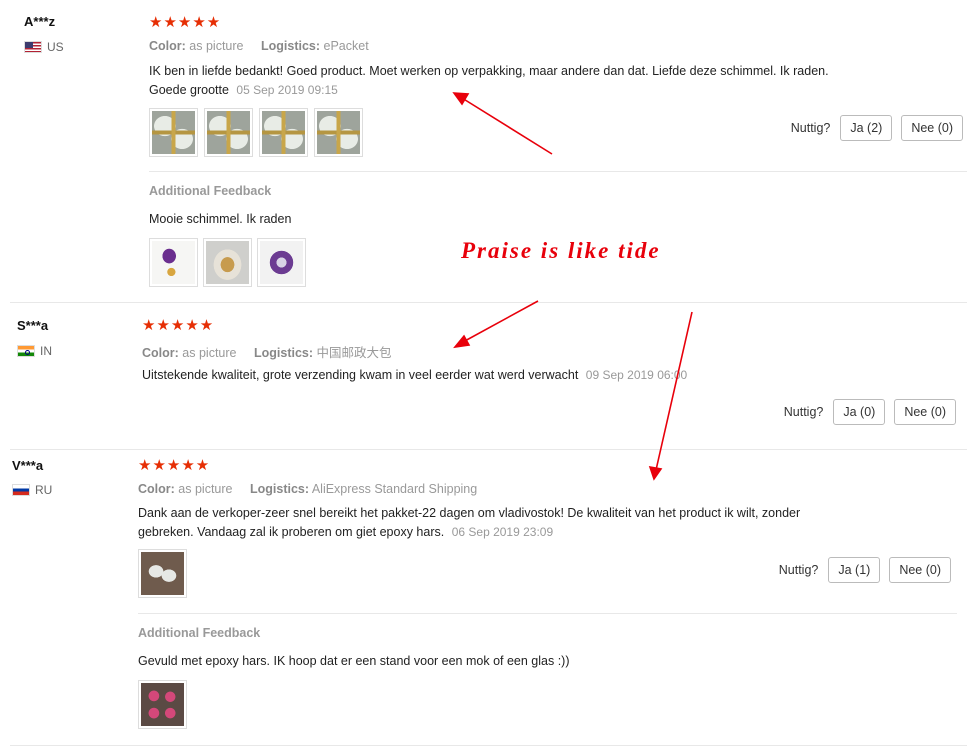 The image size is (979, 749). Describe the element at coordinates (44, 47) in the screenshot. I see `reviewer-country: US` at that location.